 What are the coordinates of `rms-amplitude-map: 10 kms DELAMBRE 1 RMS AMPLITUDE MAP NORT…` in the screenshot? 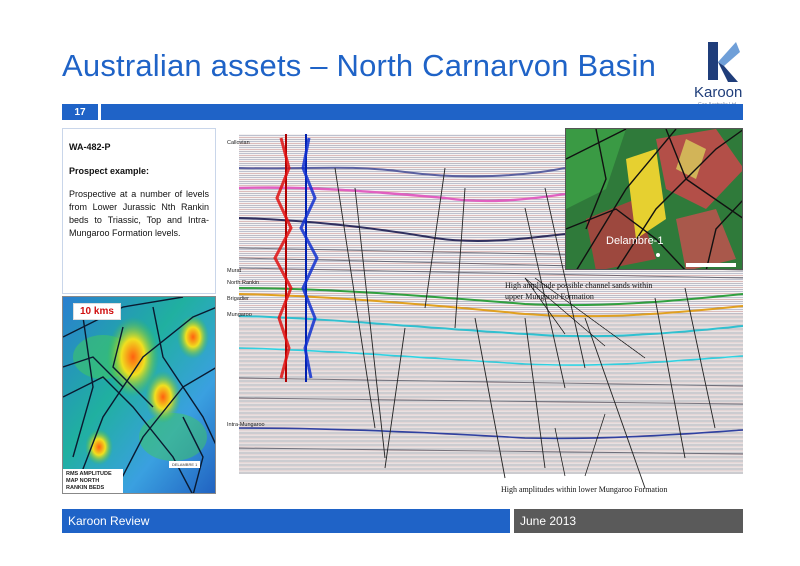 It's located at (139, 395).